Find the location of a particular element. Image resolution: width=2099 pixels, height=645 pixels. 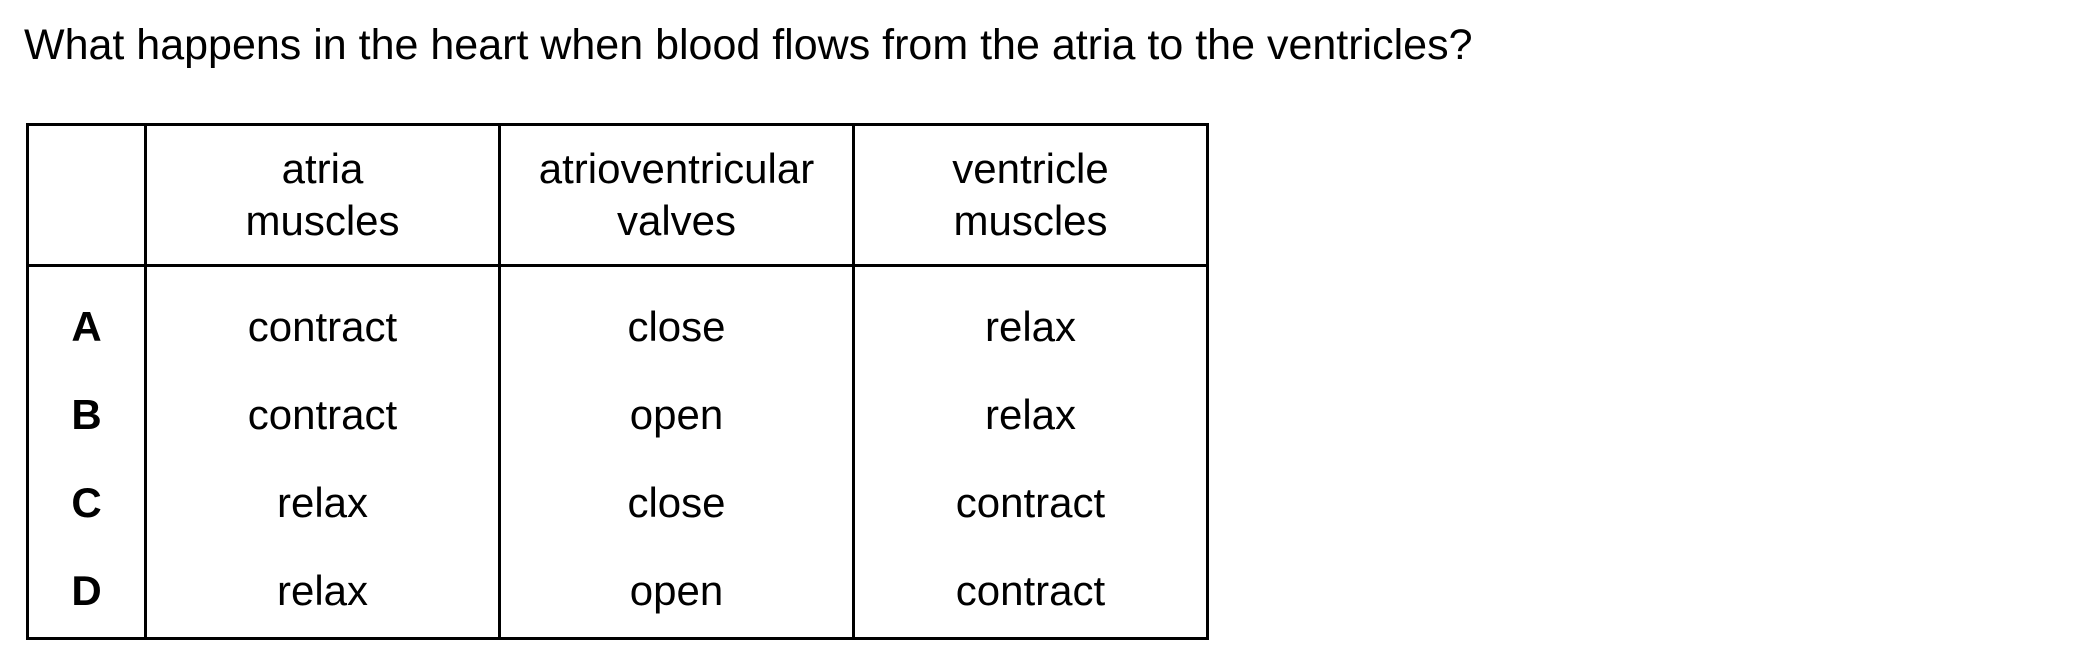

header-atria-muscles: atria muscles is located at coordinates (322, 195).